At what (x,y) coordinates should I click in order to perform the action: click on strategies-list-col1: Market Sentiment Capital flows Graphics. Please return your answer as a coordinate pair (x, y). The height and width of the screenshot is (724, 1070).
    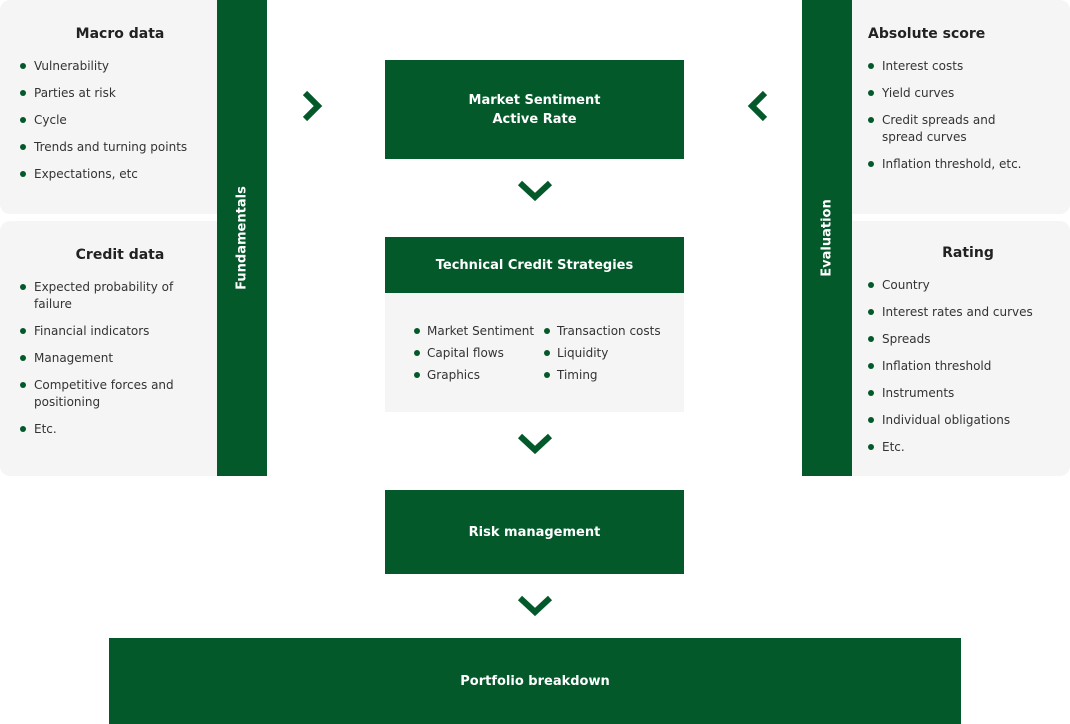
    Looking at the image, I should click on (474, 353).